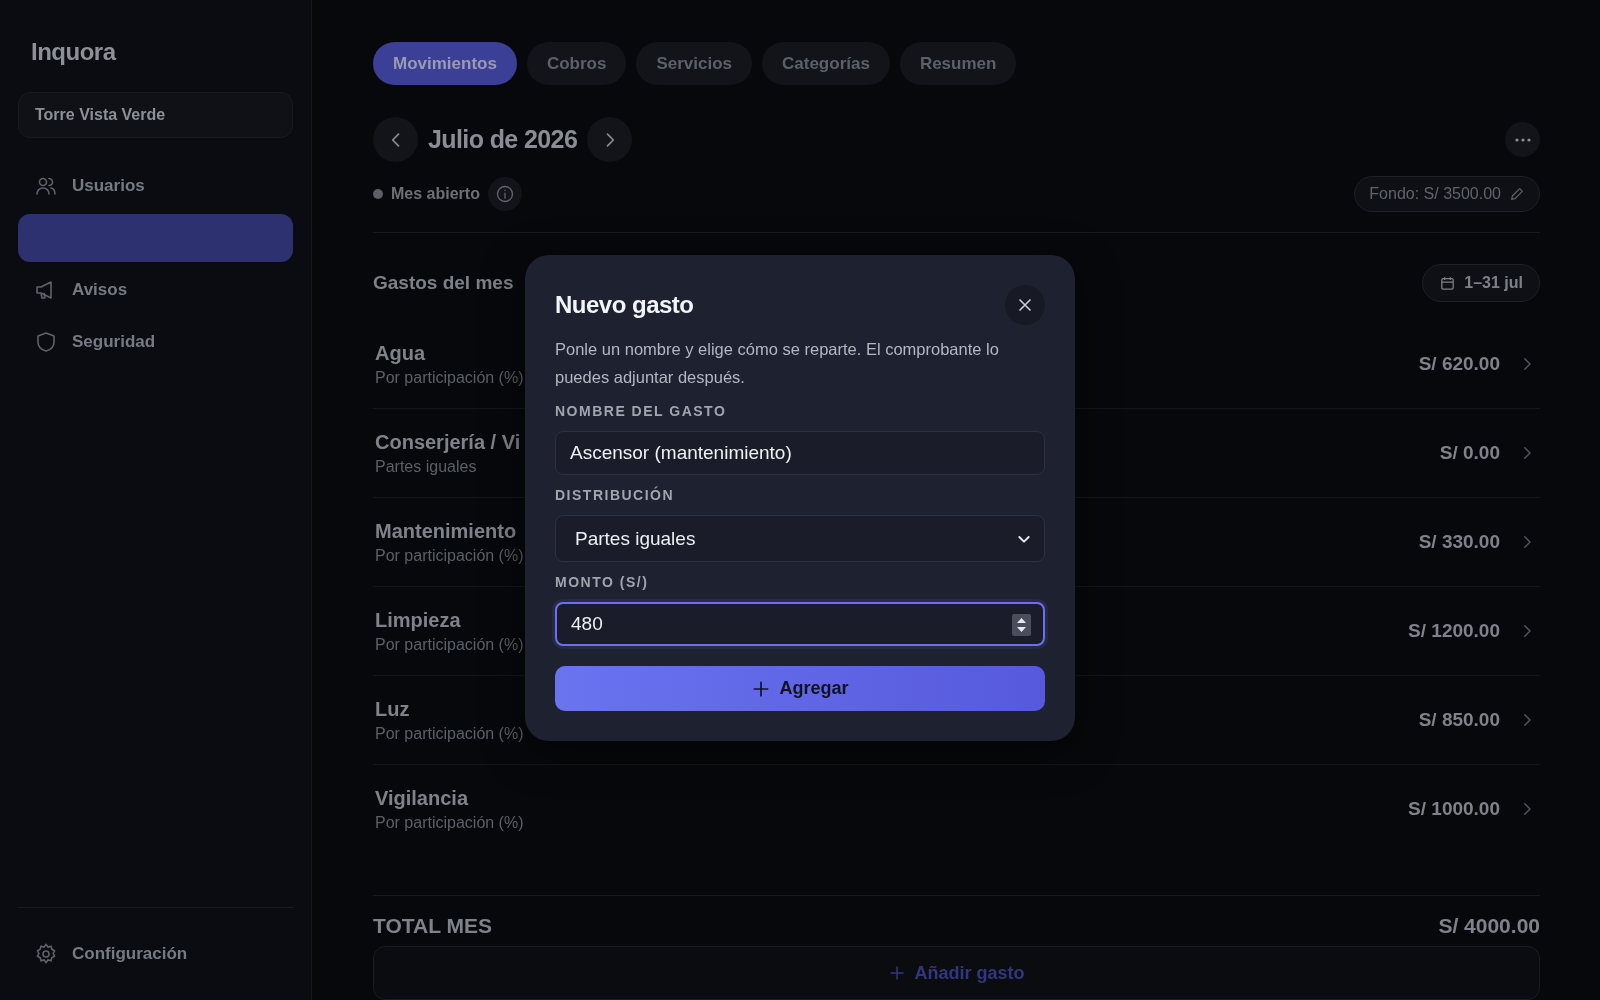  What do you see at coordinates (800, 453) in the screenshot?
I see `name-field: Ascensor (mantenimiento)` at bounding box center [800, 453].